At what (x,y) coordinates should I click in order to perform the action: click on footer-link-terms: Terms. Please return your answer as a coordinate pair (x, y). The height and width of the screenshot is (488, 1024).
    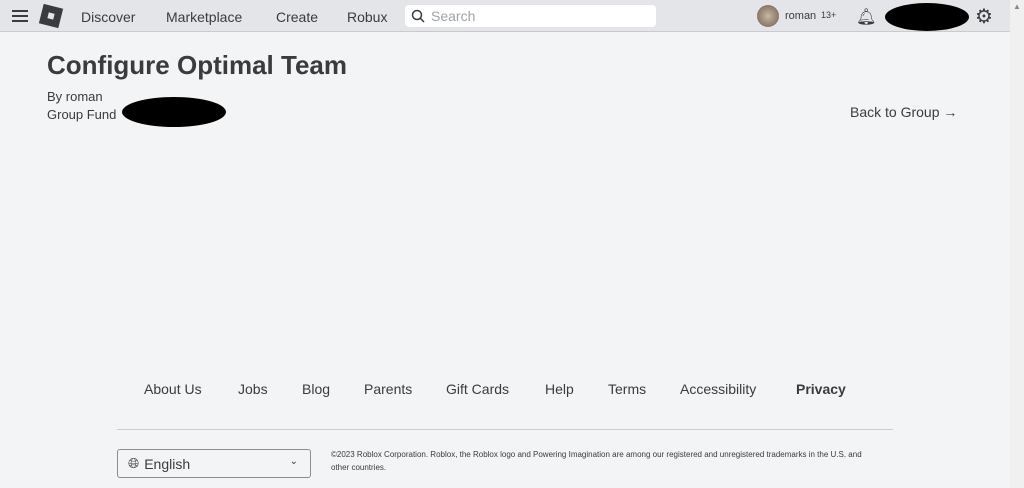
    Looking at the image, I should click on (627, 389).